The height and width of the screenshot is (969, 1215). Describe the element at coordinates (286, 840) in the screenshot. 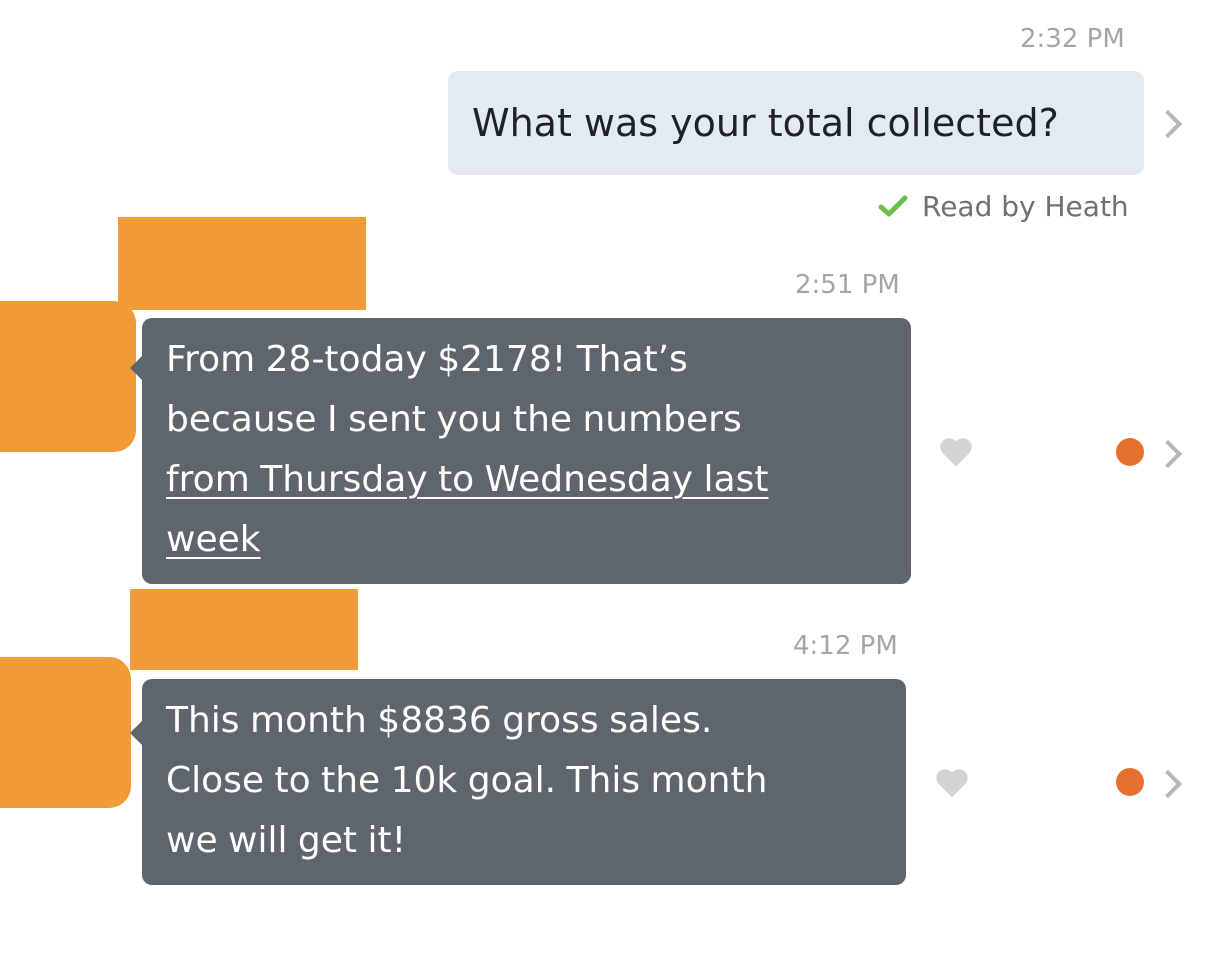

I see `message-text-line: we will get it!` at that location.